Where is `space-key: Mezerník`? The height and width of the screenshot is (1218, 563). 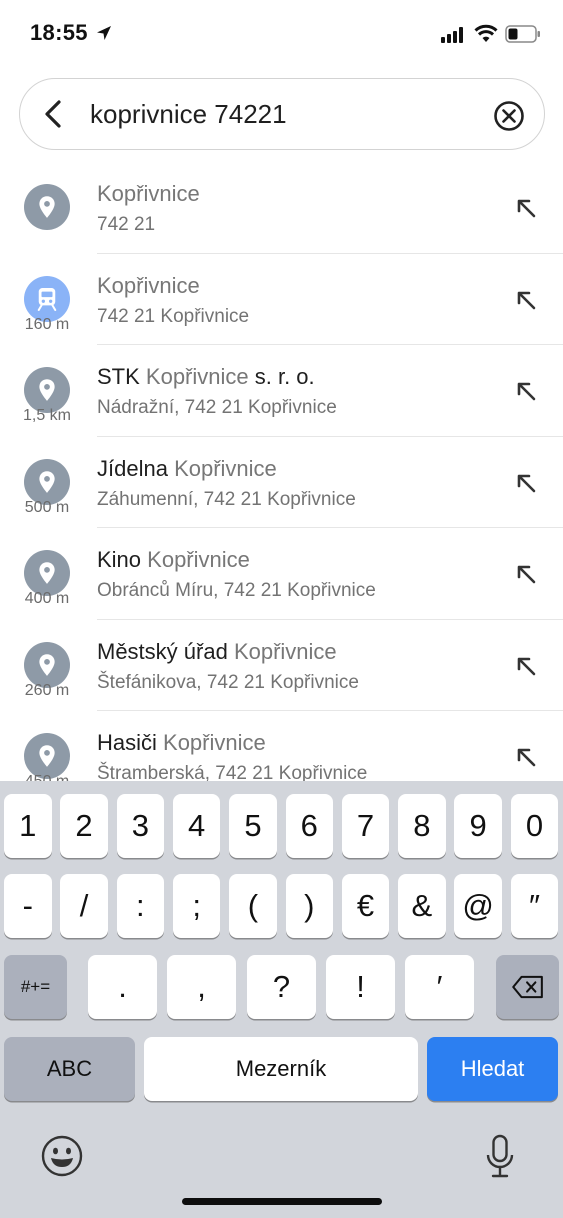 space-key: Mezerník is located at coordinates (281, 1069).